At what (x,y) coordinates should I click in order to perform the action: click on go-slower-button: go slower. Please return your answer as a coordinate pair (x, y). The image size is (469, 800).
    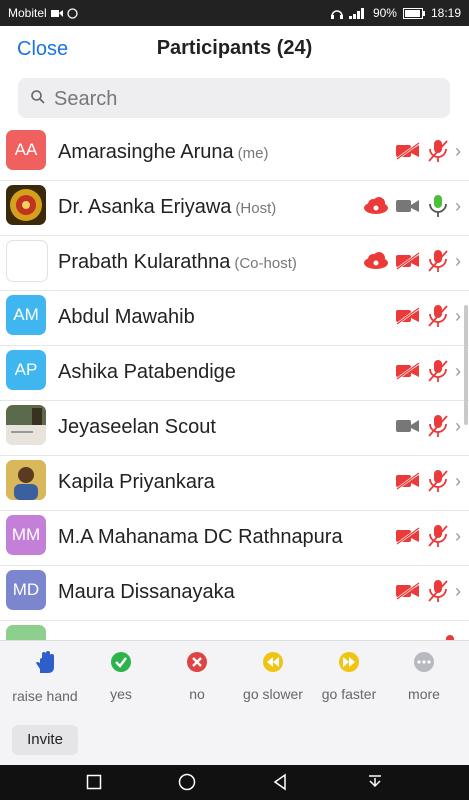
    Looking at the image, I should click on (273, 676).